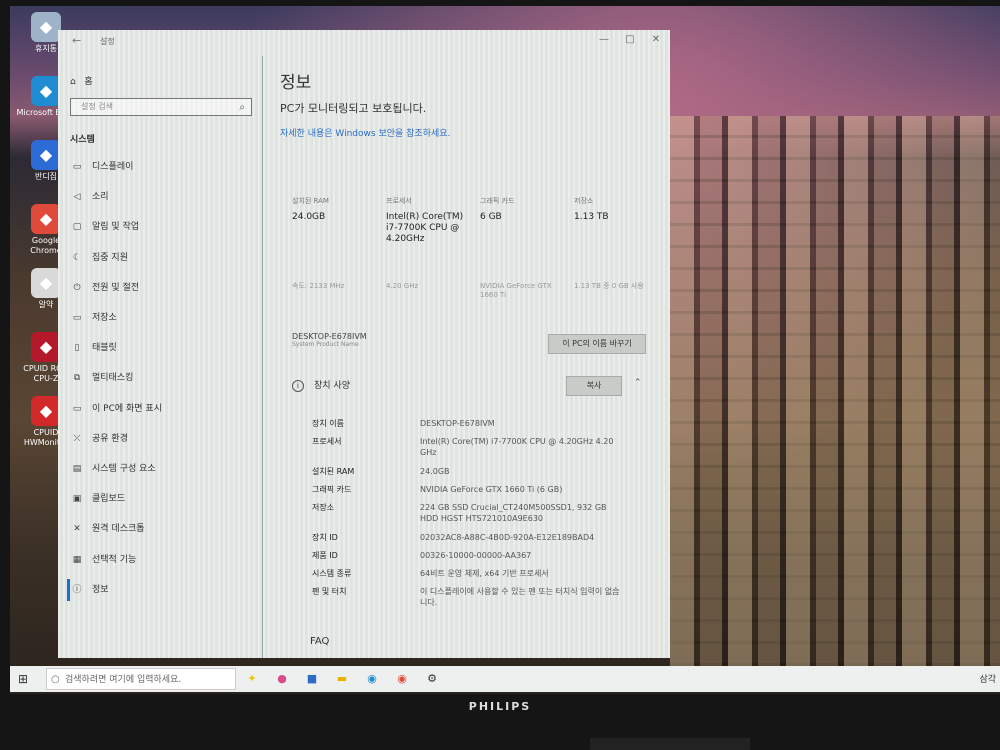 The height and width of the screenshot is (750, 1000). What do you see at coordinates (325, 344) in the screenshot?
I see `device-name-caption: System Product Name` at bounding box center [325, 344].